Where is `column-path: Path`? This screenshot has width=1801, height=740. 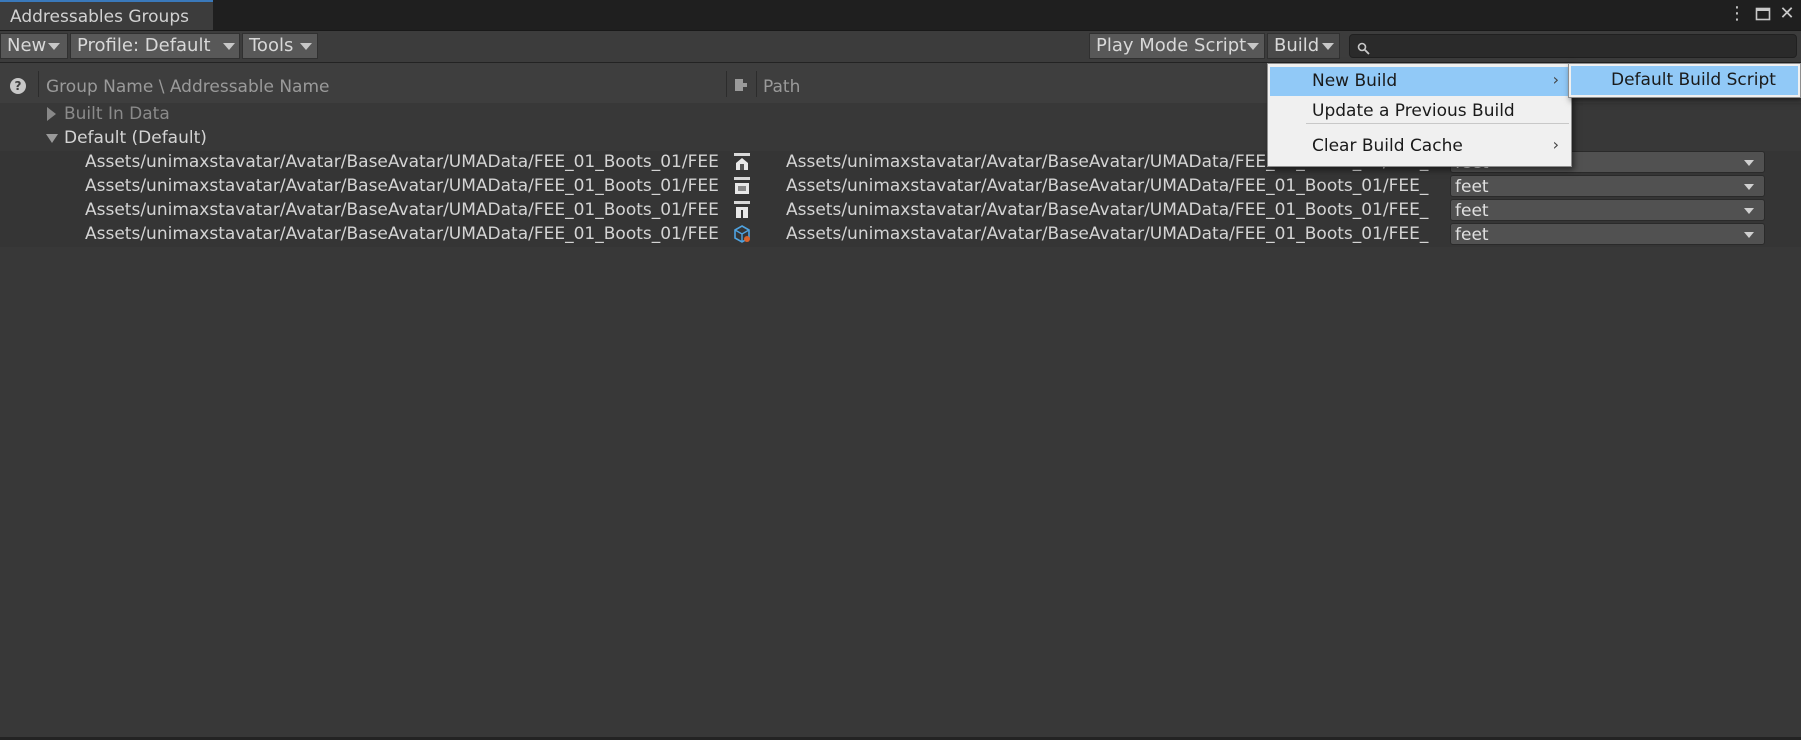 column-path: Path is located at coordinates (781, 87).